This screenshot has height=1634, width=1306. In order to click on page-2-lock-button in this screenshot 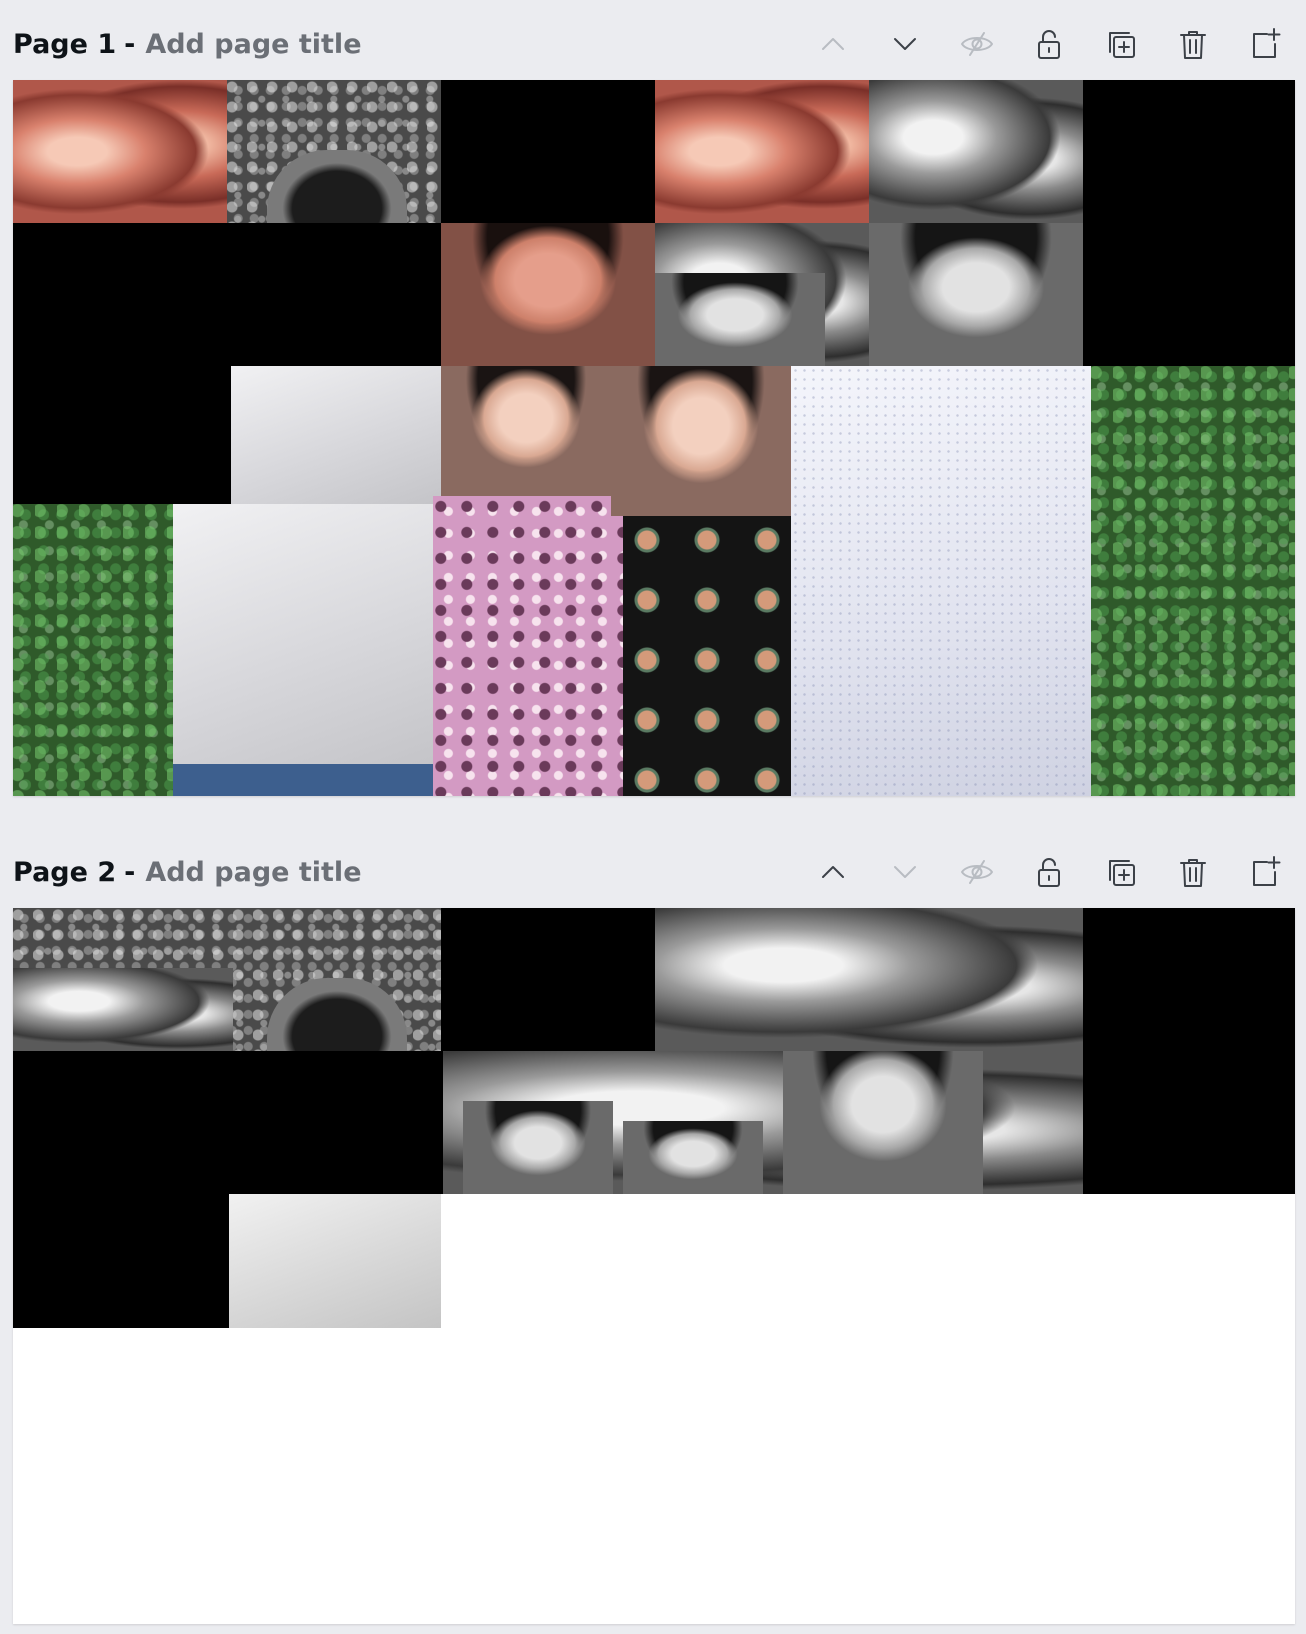, I will do `click(1049, 872)`.